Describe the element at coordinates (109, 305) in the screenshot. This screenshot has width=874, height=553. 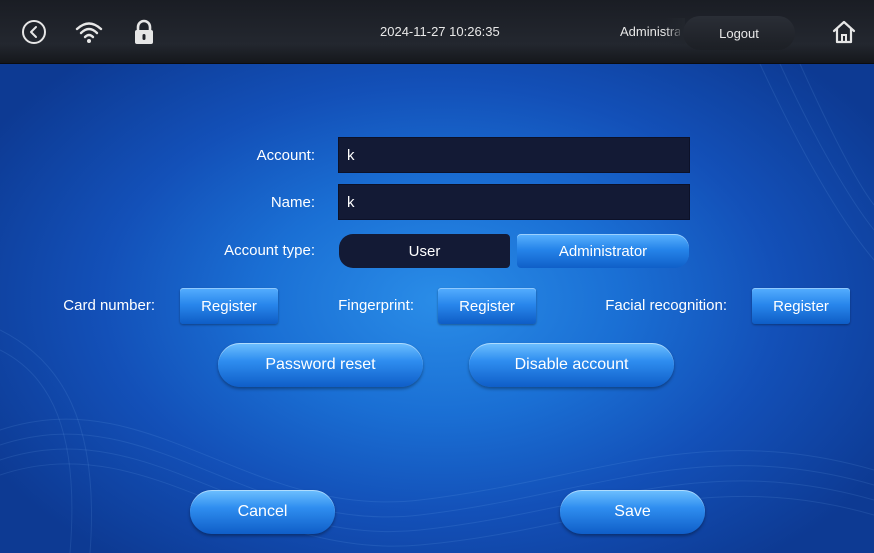
I see `card-number-label: Card number:` at that location.